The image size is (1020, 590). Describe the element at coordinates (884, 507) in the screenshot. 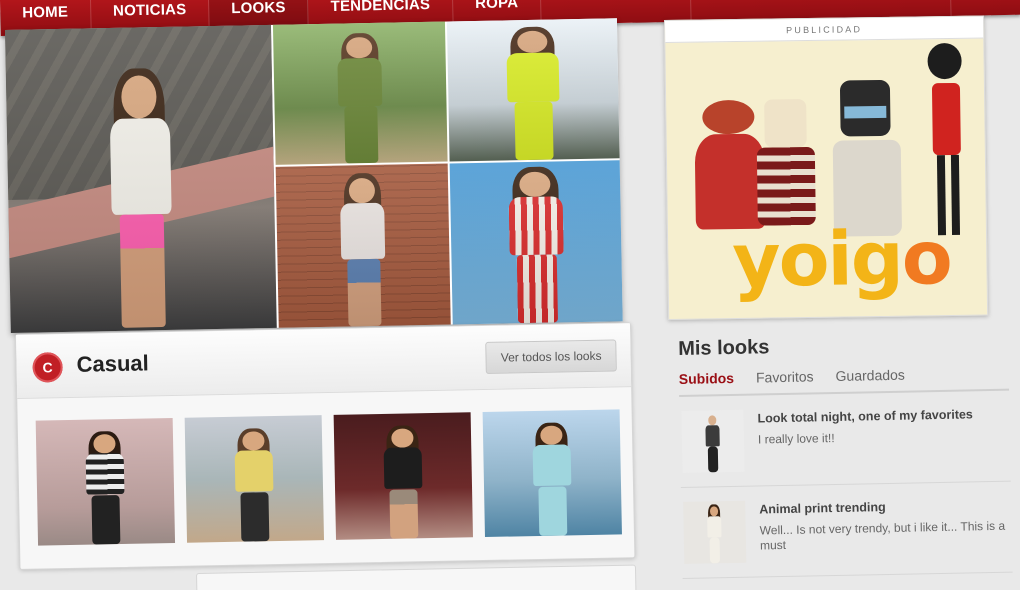

I see `look-item-title: Animal print trending` at that location.